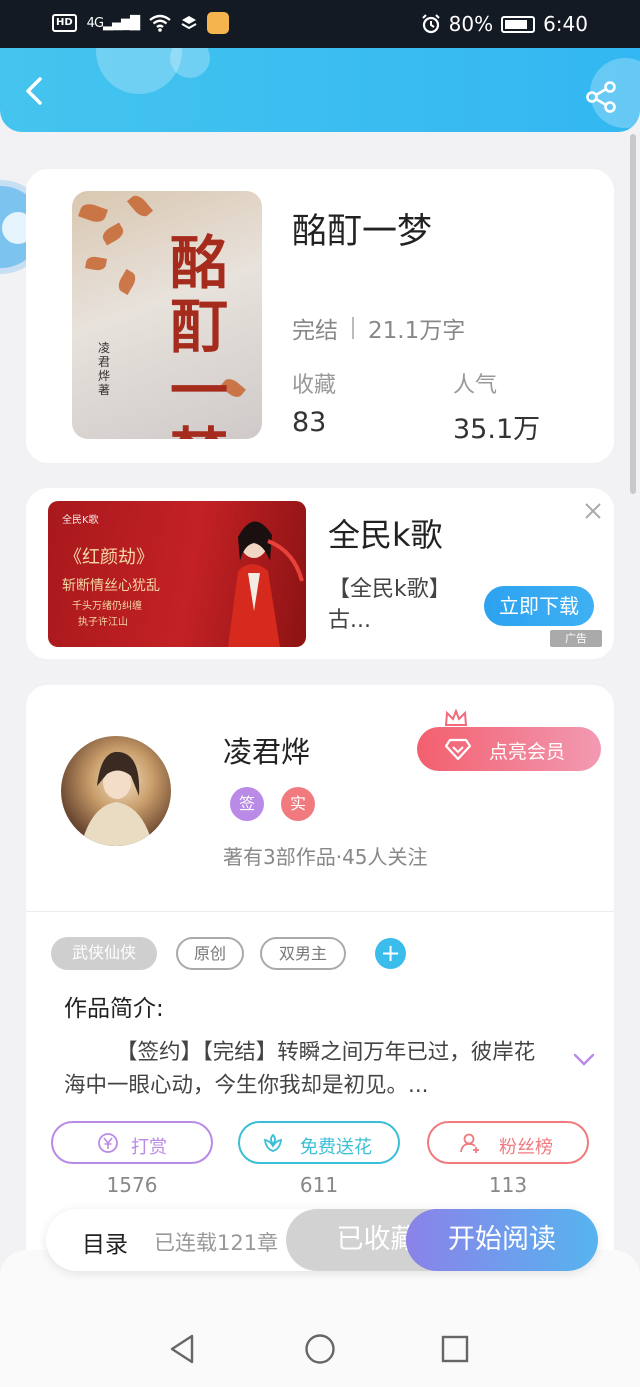 Image resolution: width=640 pixels, height=1387 pixels. I want to click on favorites-count: 83, so click(309, 422).